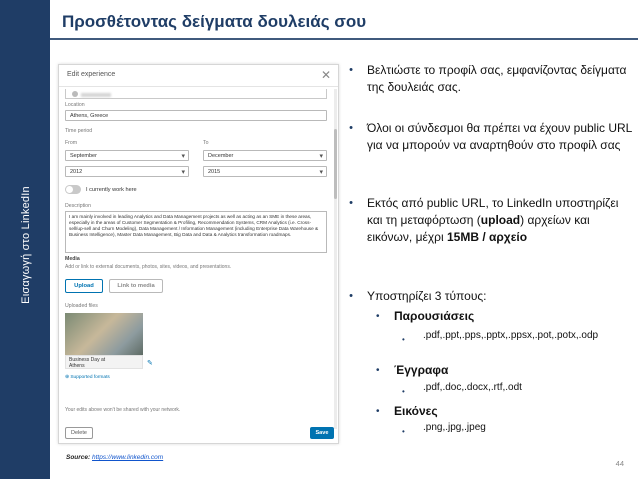 The image size is (638, 479). I want to click on location-input: Athens, Greece, so click(196, 115).